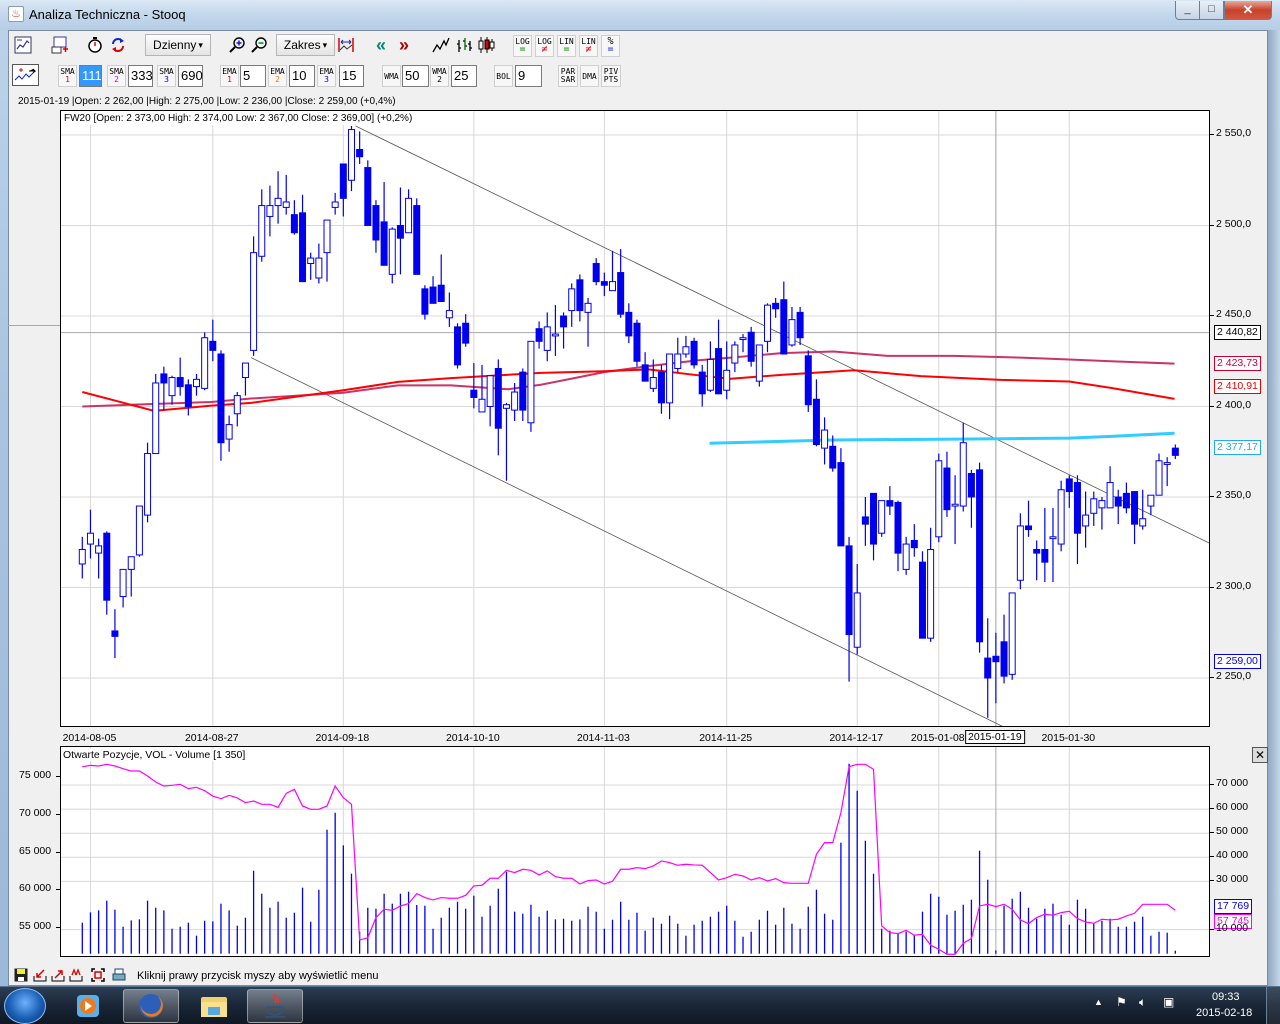  What do you see at coordinates (486, 45) in the screenshot?
I see `candlestick-chart-icon` at bounding box center [486, 45].